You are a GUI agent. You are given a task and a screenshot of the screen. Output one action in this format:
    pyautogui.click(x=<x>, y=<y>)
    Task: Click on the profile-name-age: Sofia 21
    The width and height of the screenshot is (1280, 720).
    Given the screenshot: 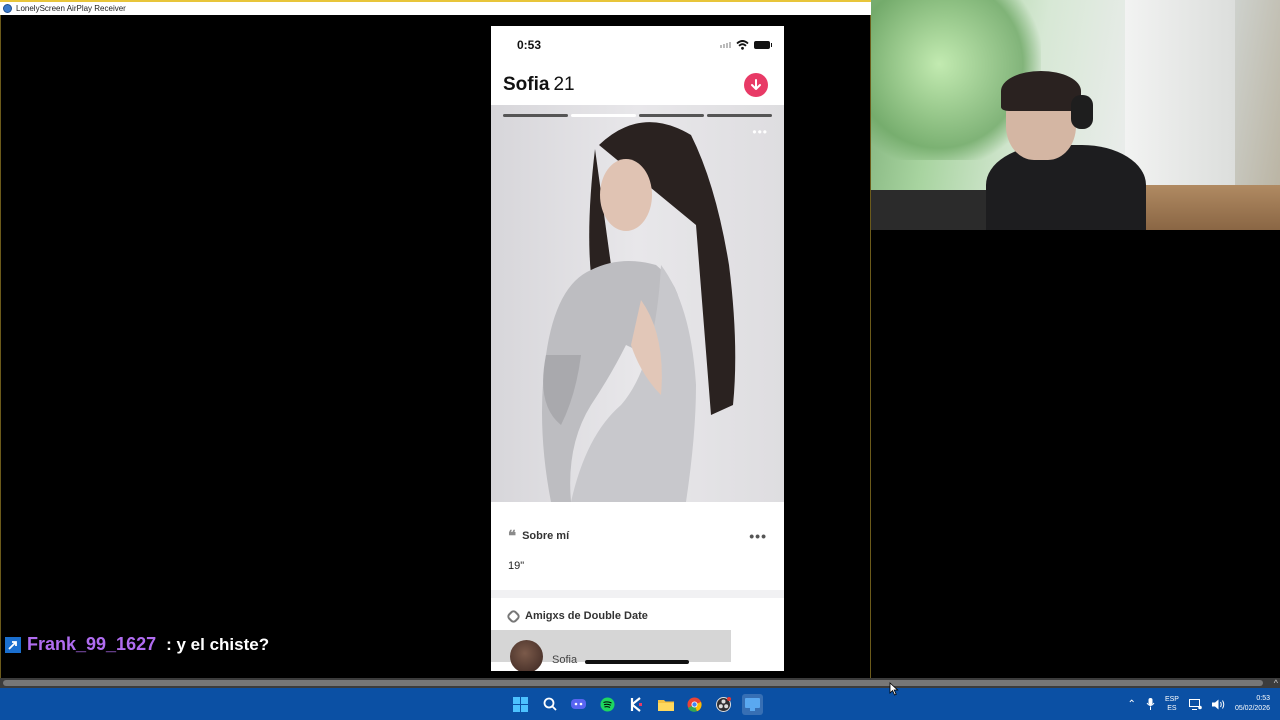 What is the action you would take?
    pyautogui.click(x=539, y=85)
    